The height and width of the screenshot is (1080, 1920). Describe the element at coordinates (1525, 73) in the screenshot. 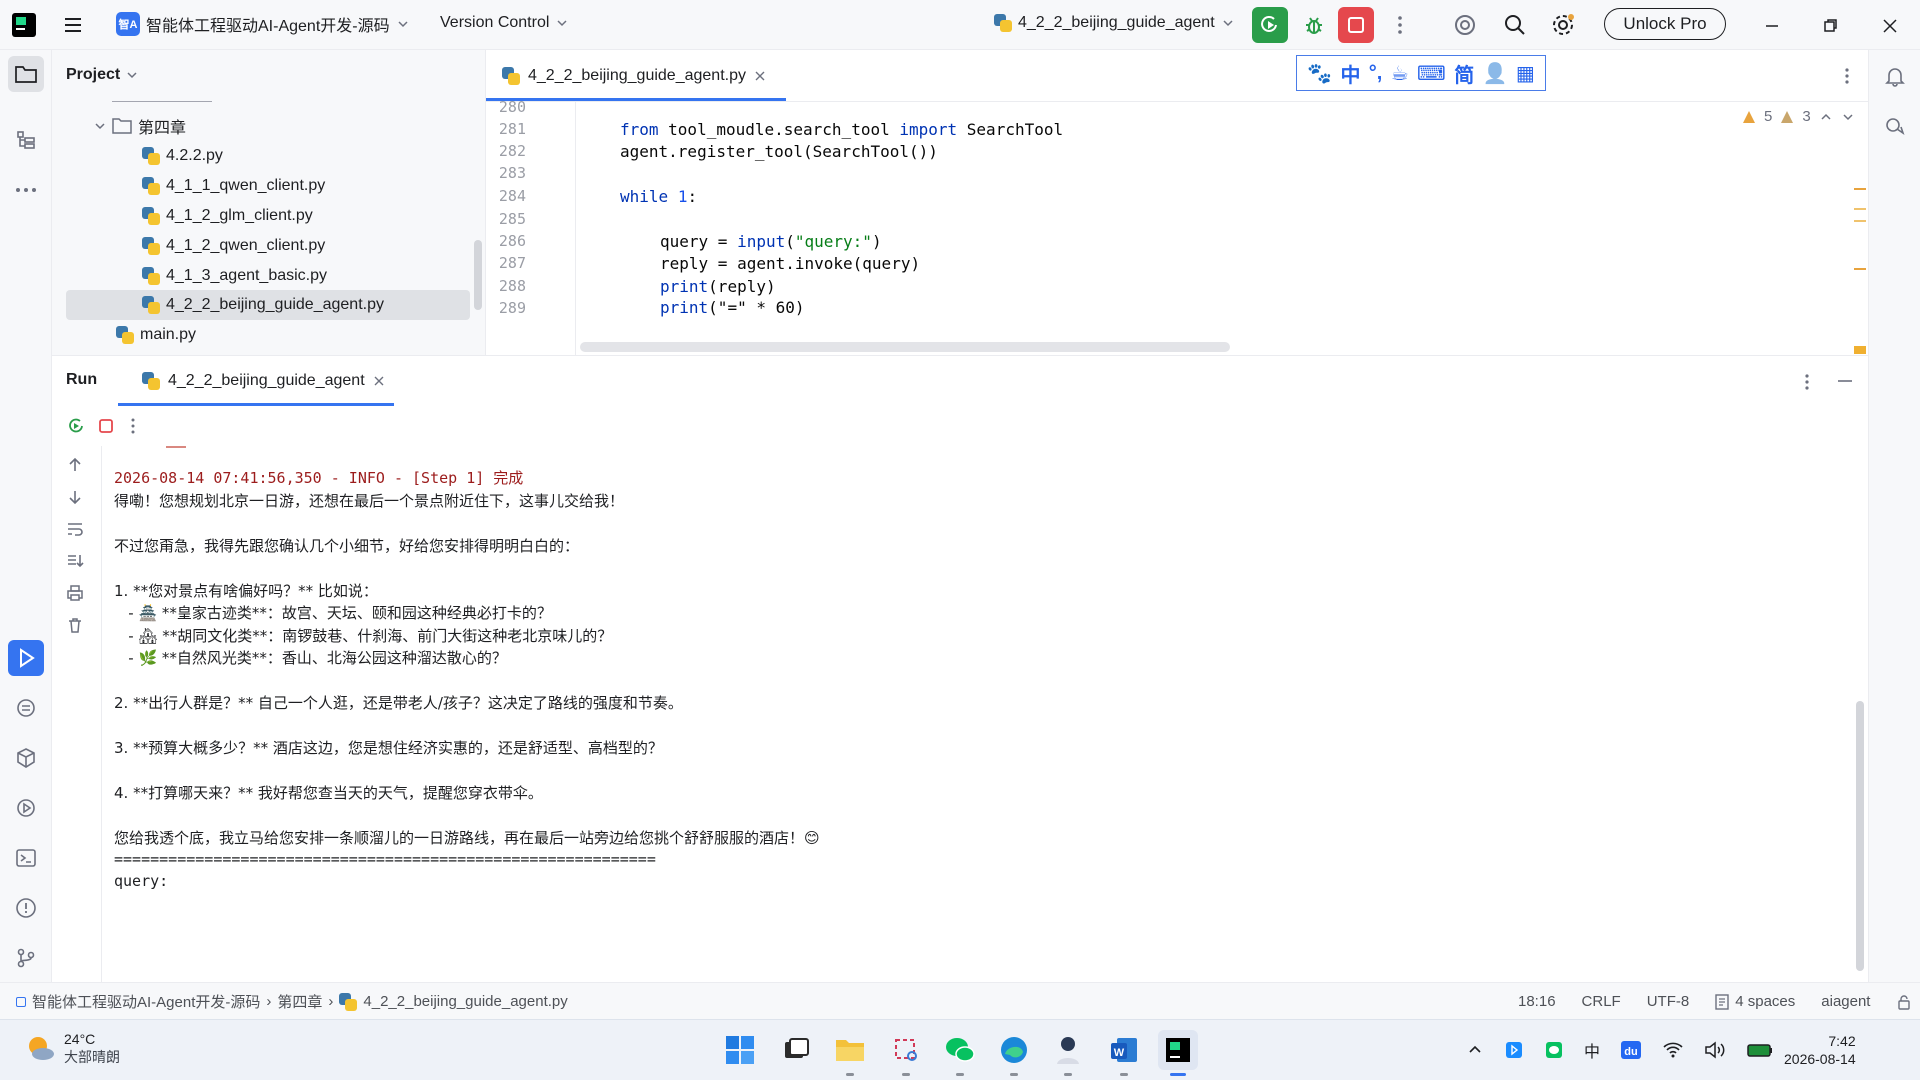

I see `grid-icon: ▦` at that location.